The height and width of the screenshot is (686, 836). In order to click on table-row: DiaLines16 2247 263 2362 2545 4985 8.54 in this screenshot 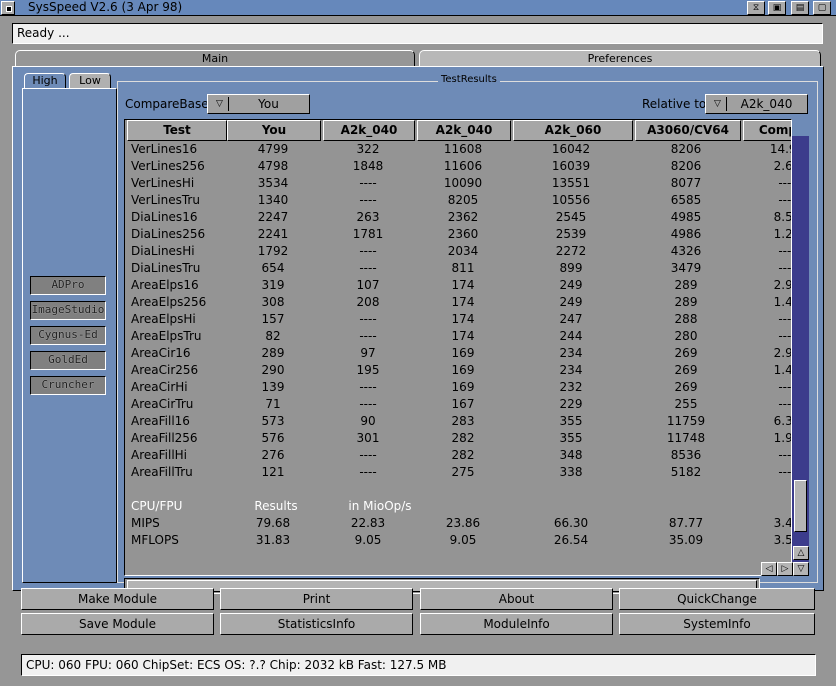, I will do `click(458, 217)`.